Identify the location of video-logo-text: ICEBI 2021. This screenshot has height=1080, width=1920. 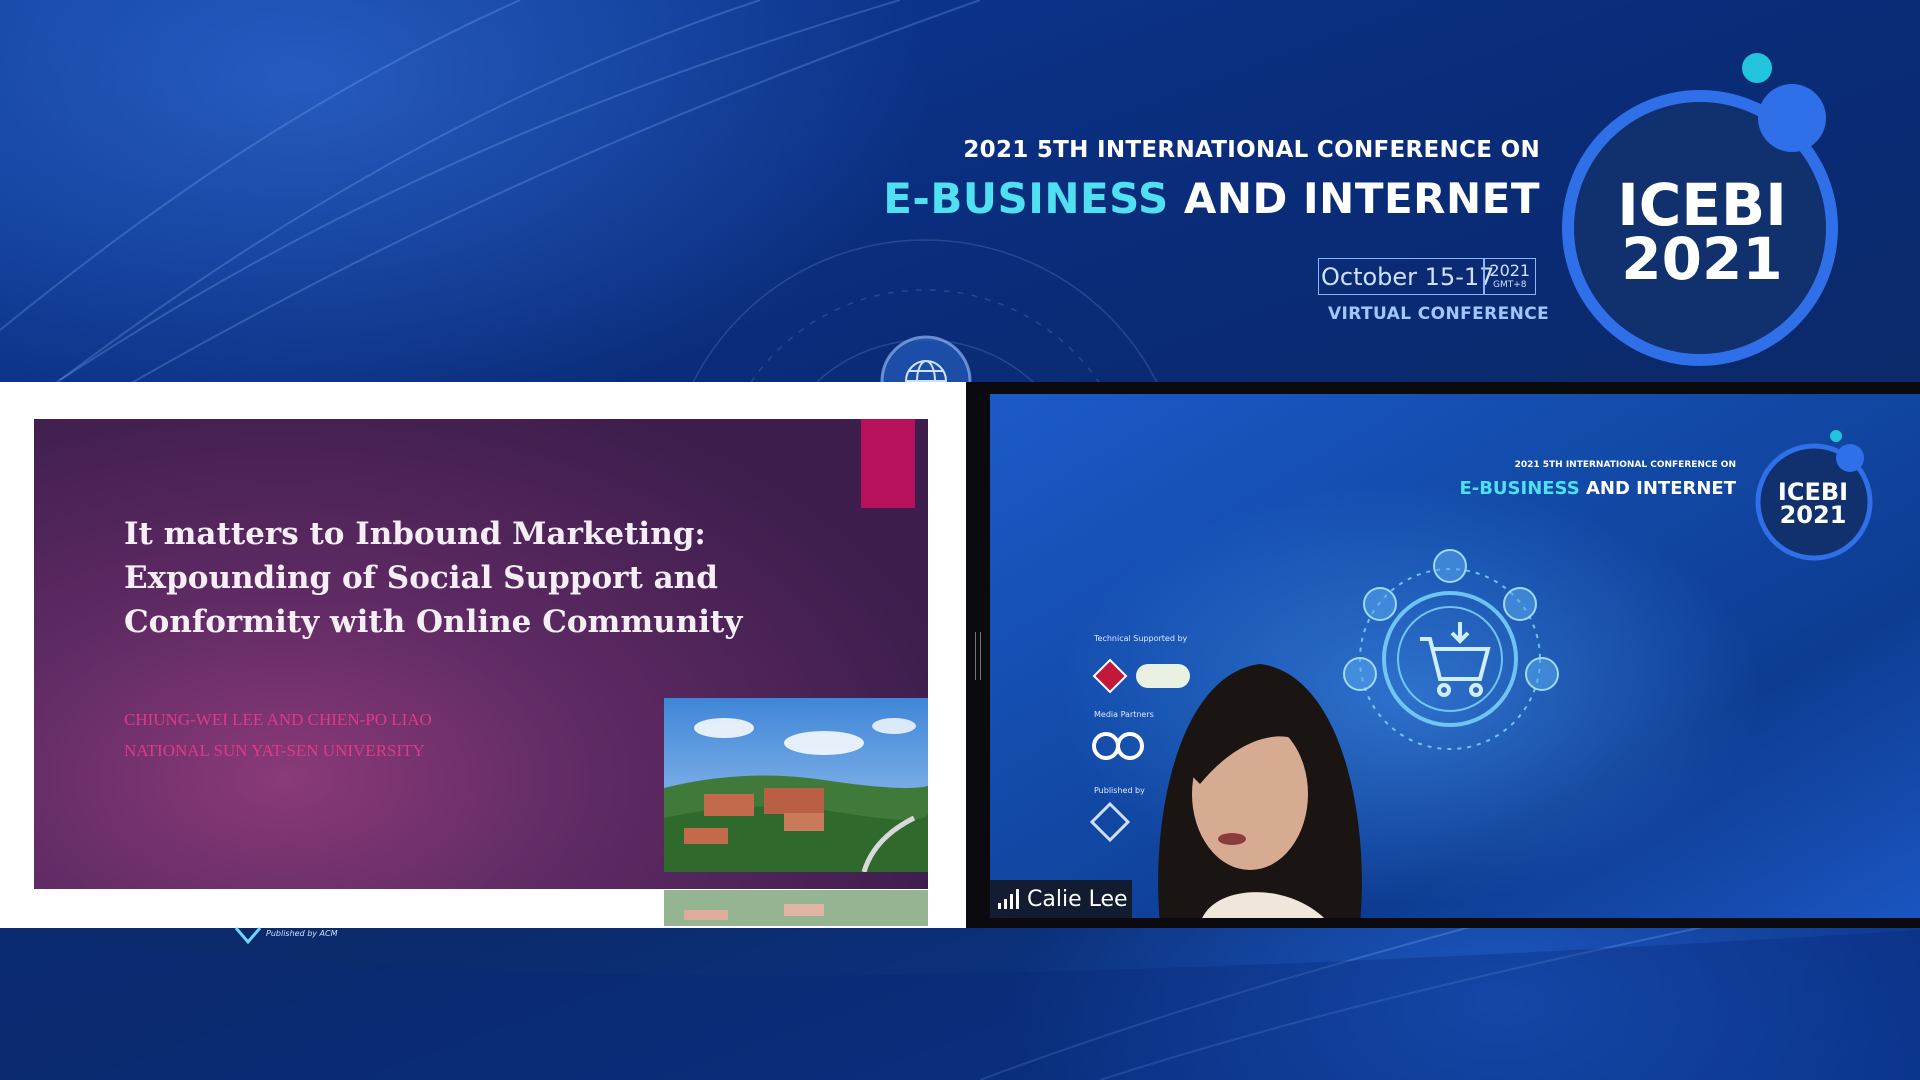
(1813, 504).